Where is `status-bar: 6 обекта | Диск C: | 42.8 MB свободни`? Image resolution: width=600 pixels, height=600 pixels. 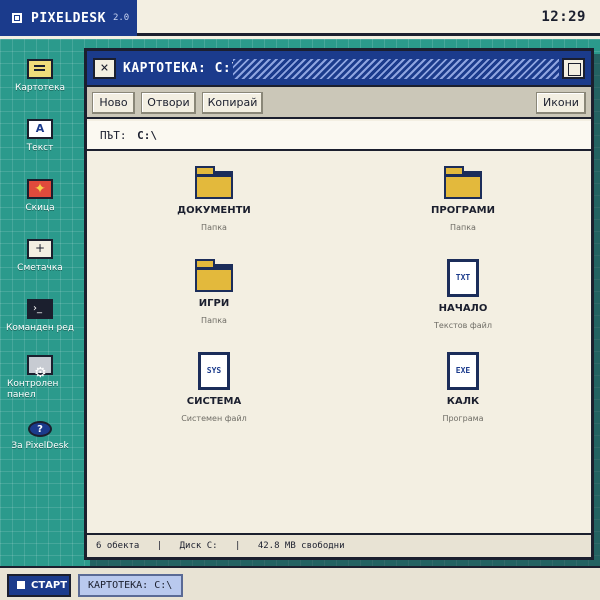 status-bar: 6 обекта | Диск C: | 42.8 MB свободни is located at coordinates (339, 545).